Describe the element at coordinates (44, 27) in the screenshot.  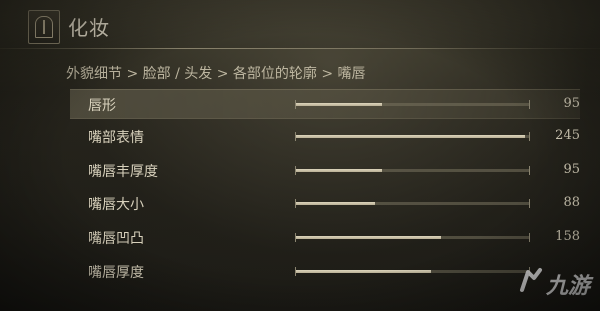
I see `sanctuary-crest-icon` at that location.